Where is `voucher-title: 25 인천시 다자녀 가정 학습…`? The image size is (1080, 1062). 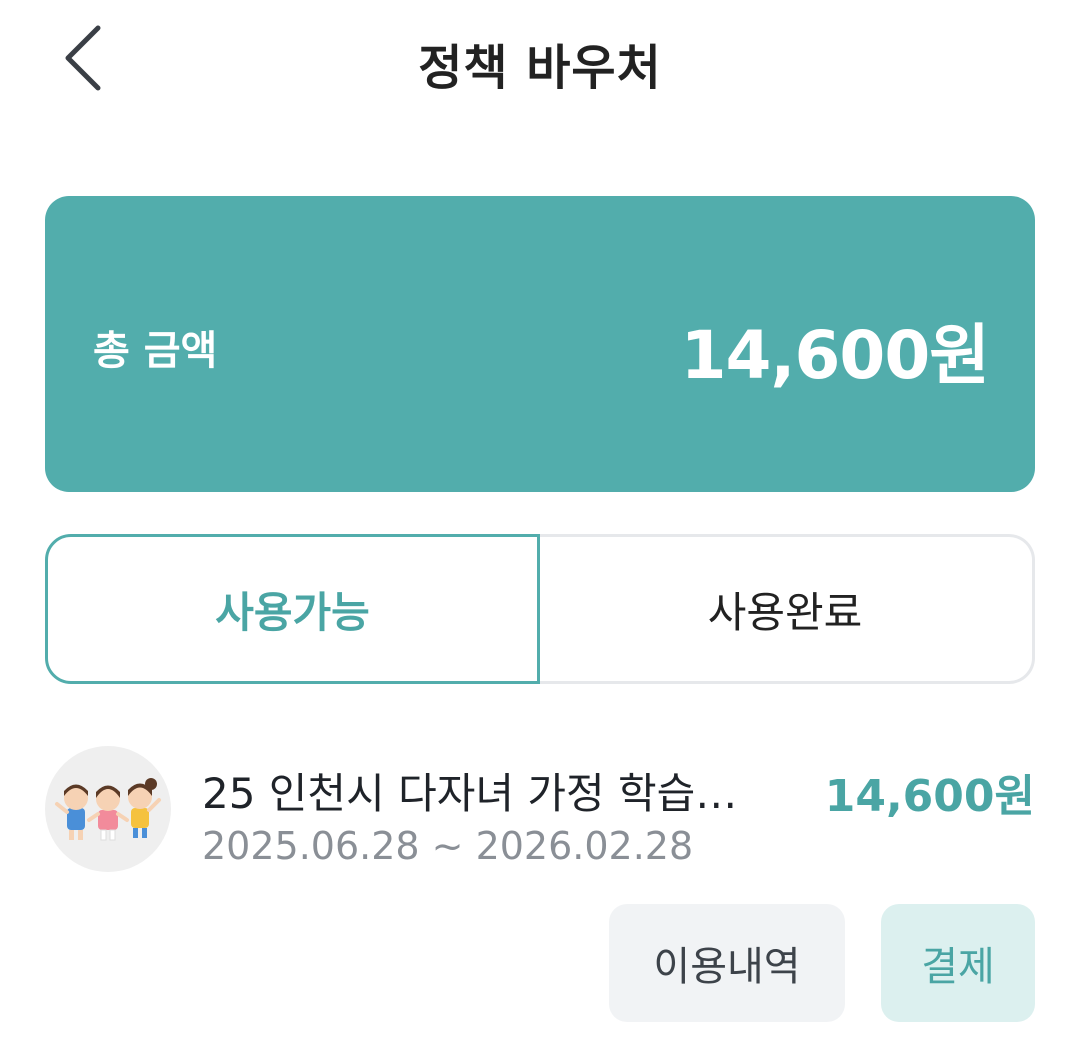
voucher-title: 25 인천시 다자녀 가정 학습… is located at coordinates (470, 793).